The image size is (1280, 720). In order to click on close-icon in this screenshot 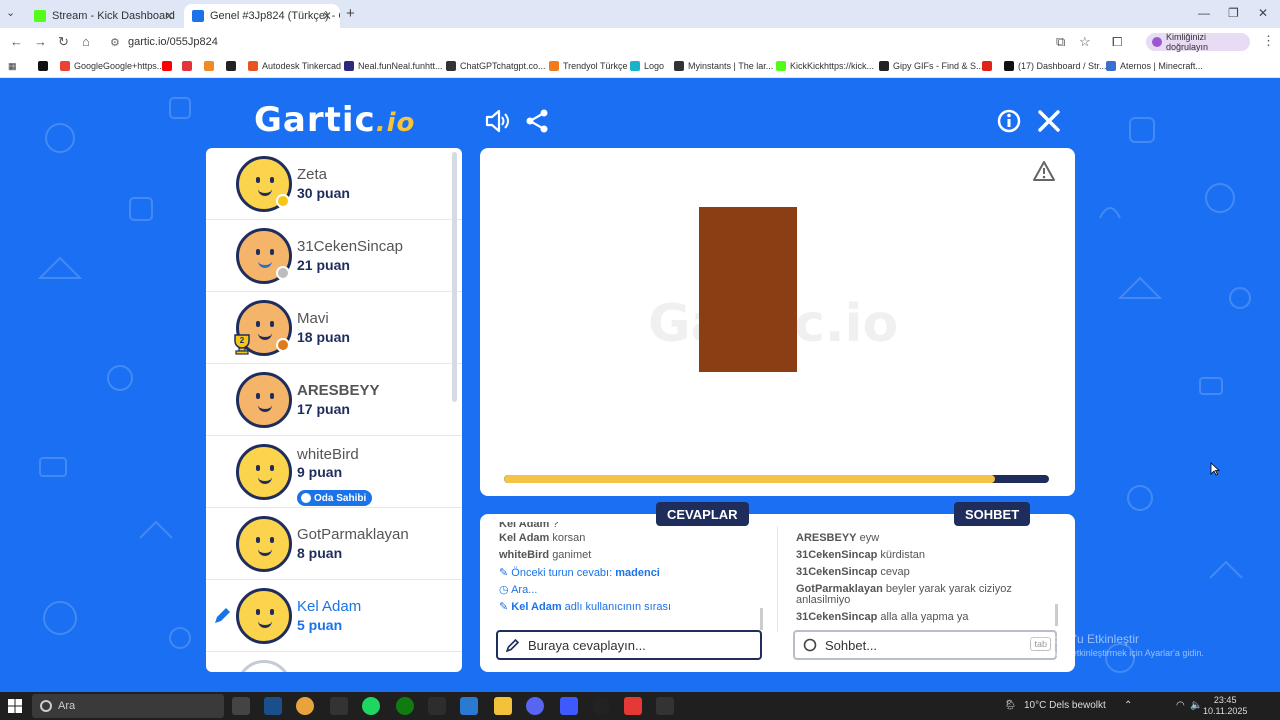, I will do `click(1049, 121)`.